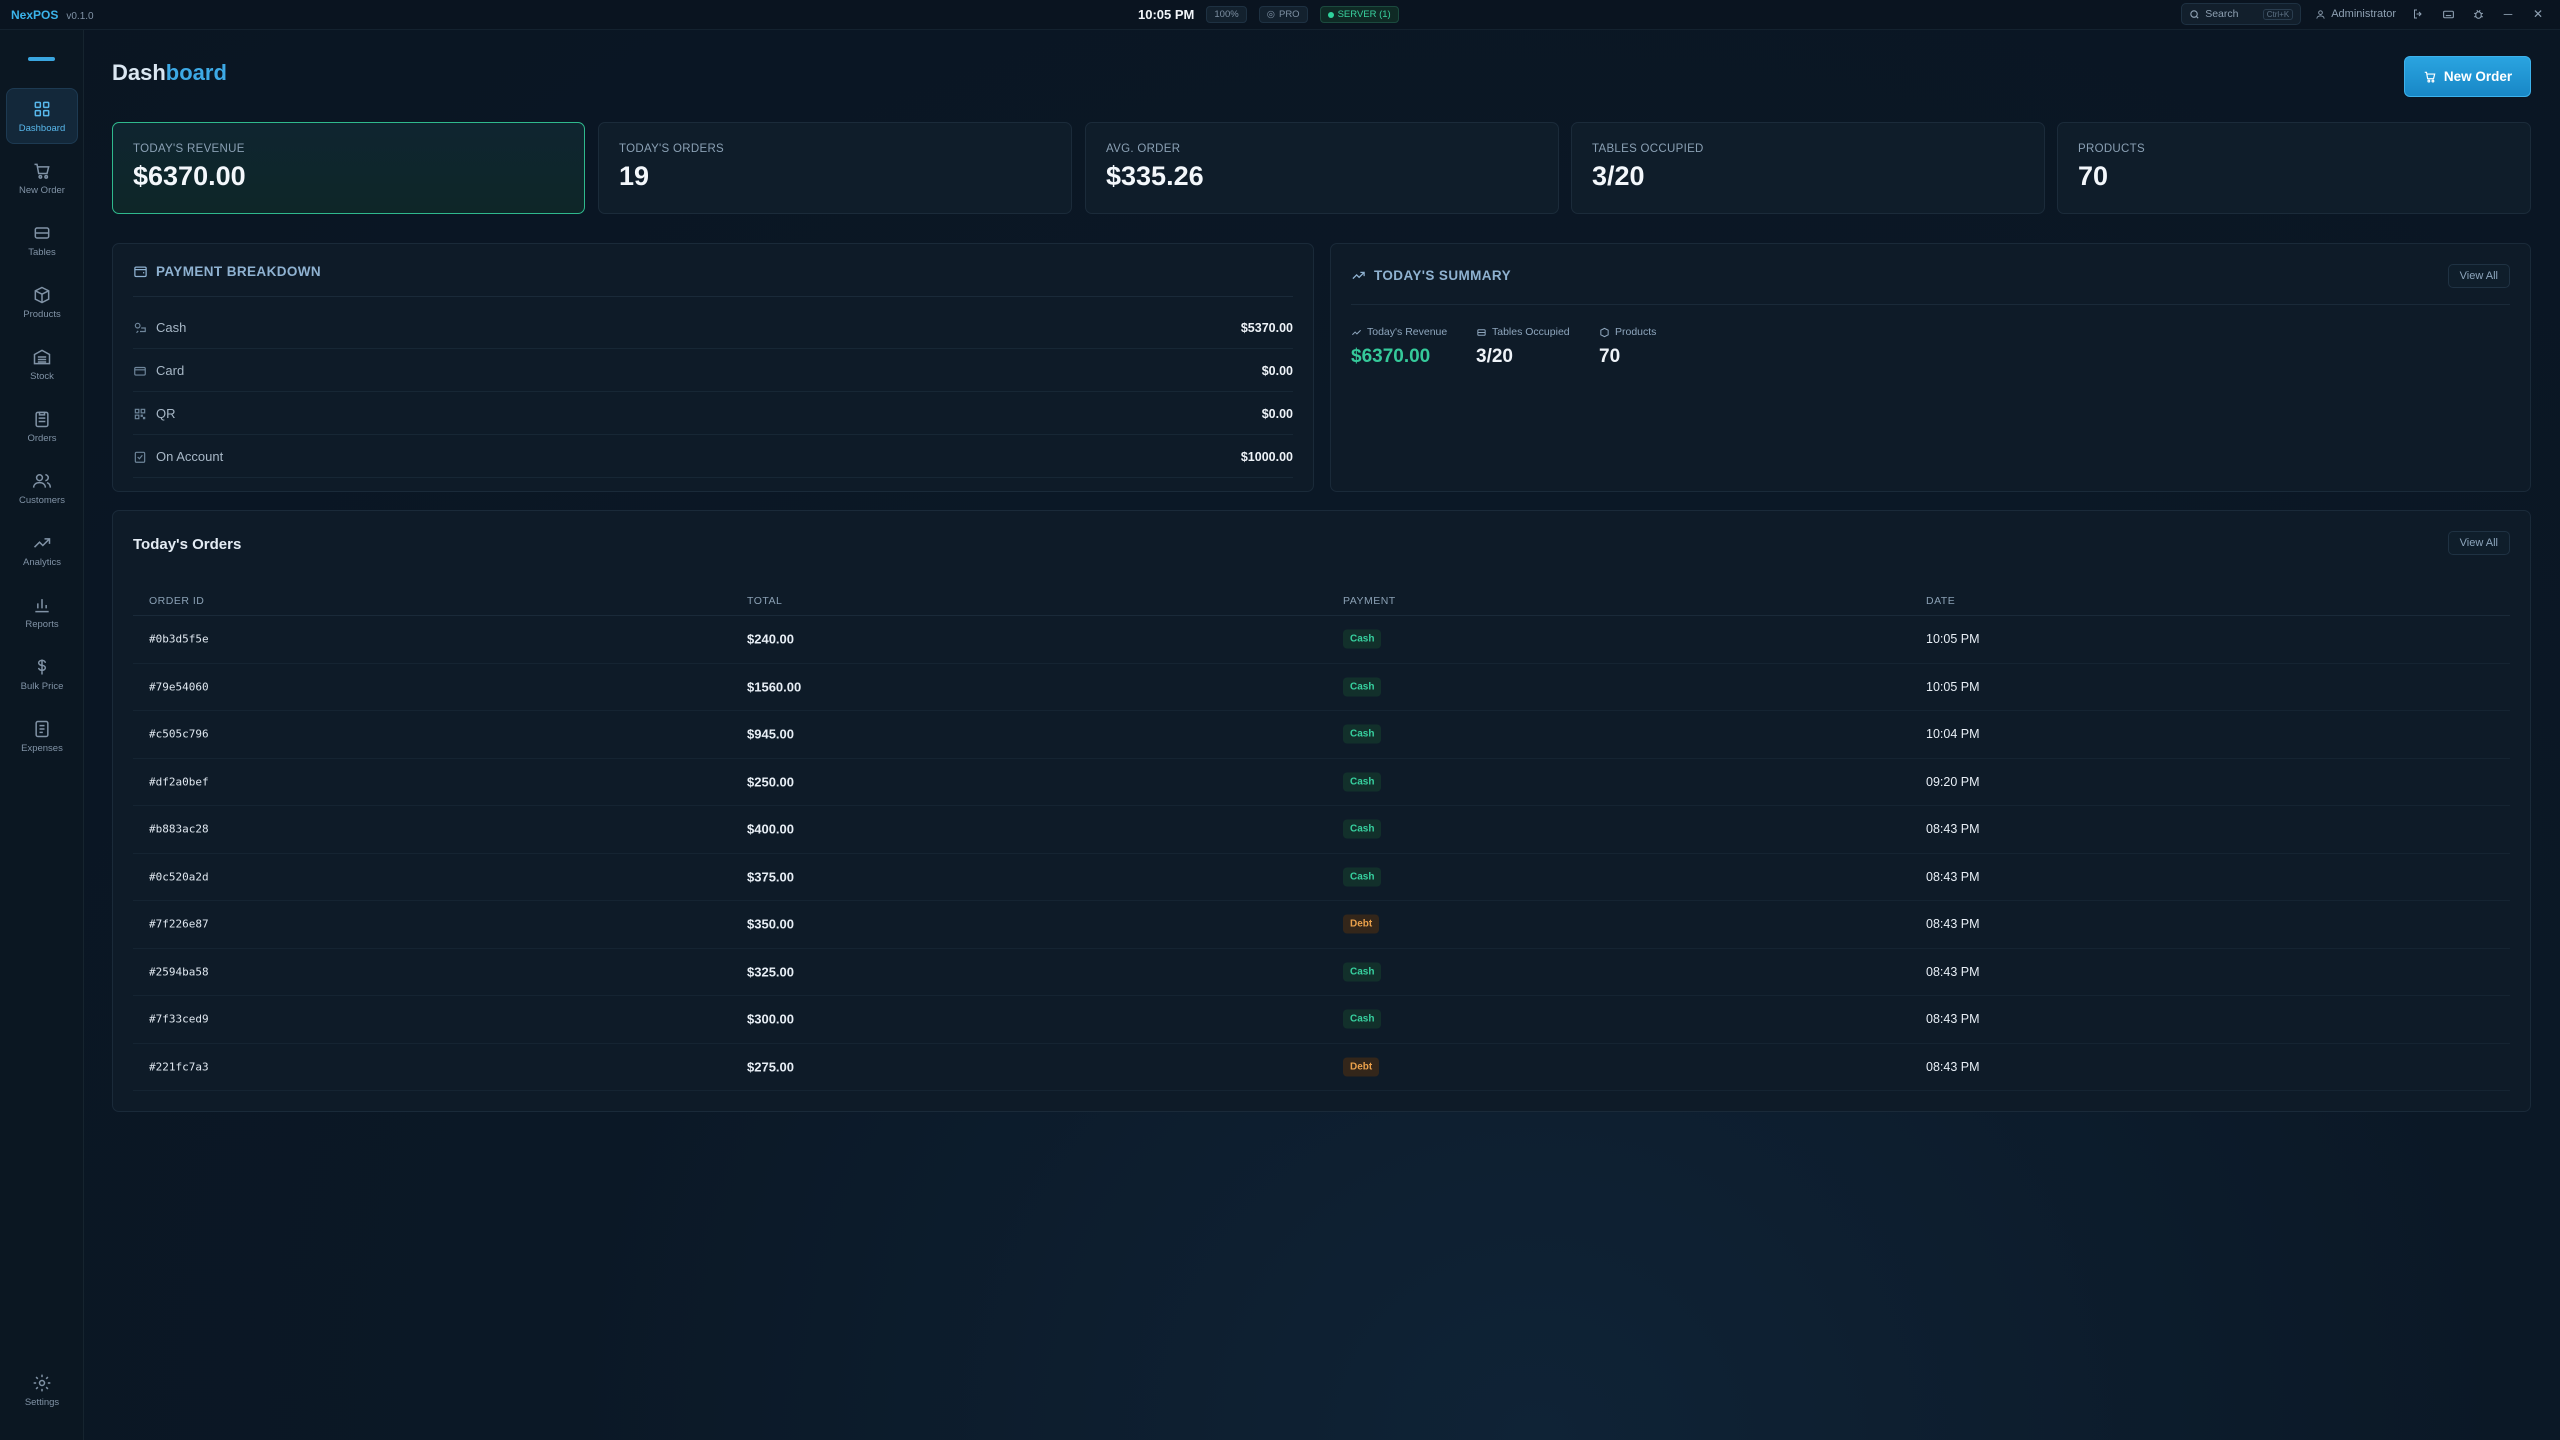  I want to click on sidebar-item-settings: Settings, so click(42, 1390).